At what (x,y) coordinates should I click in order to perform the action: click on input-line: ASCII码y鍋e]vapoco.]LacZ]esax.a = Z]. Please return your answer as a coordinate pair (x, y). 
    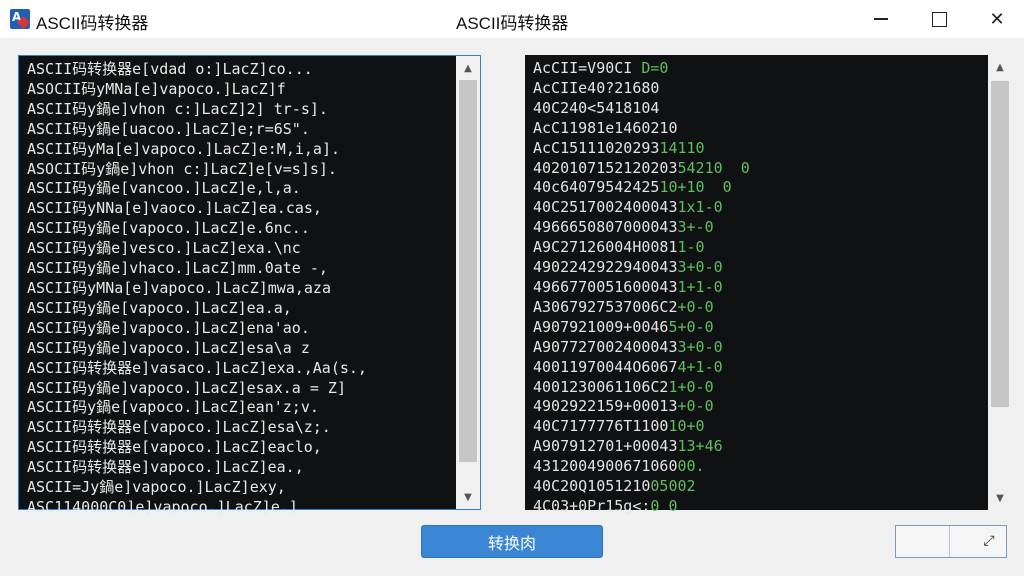
    Looking at the image, I should click on (186, 387).